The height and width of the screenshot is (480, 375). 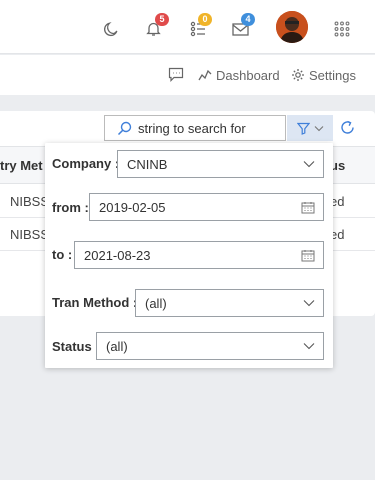 What do you see at coordinates (117, 346) in the screenshot?
I see `status-value: (all)` at bounding box center [117, 346].